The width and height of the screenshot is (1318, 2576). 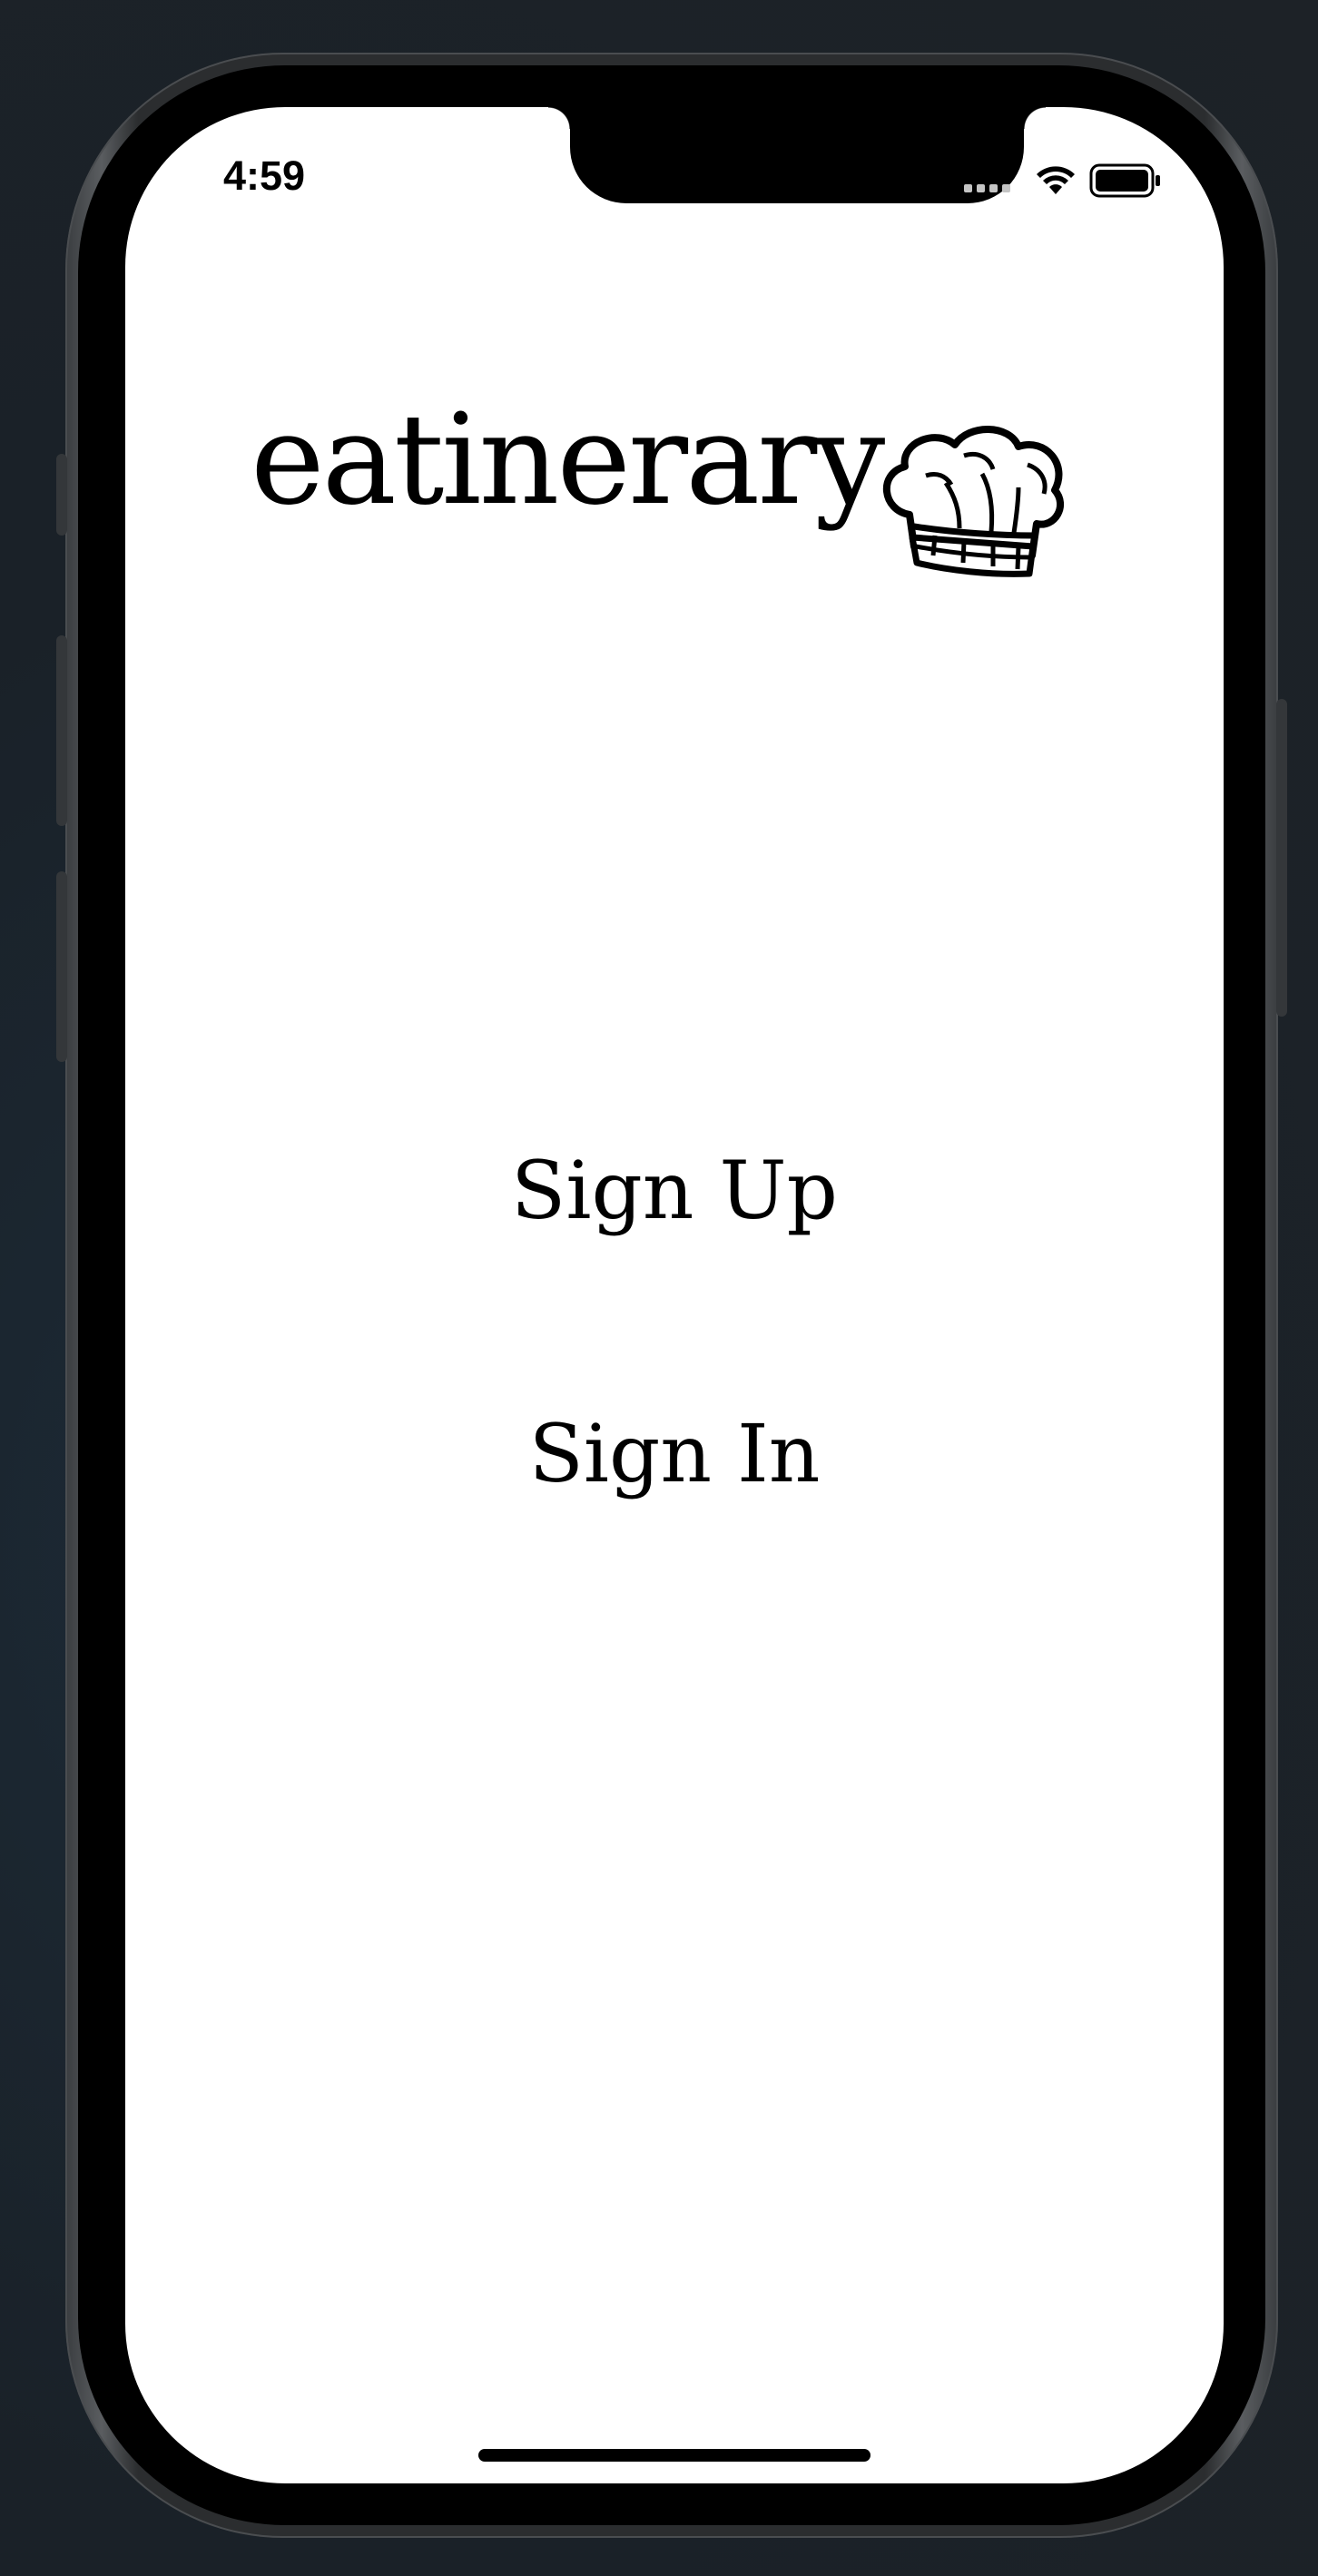 What do you see at coordinates (797, 155) in the screenshot?
I see `notch` at bounding box center [797, 155].